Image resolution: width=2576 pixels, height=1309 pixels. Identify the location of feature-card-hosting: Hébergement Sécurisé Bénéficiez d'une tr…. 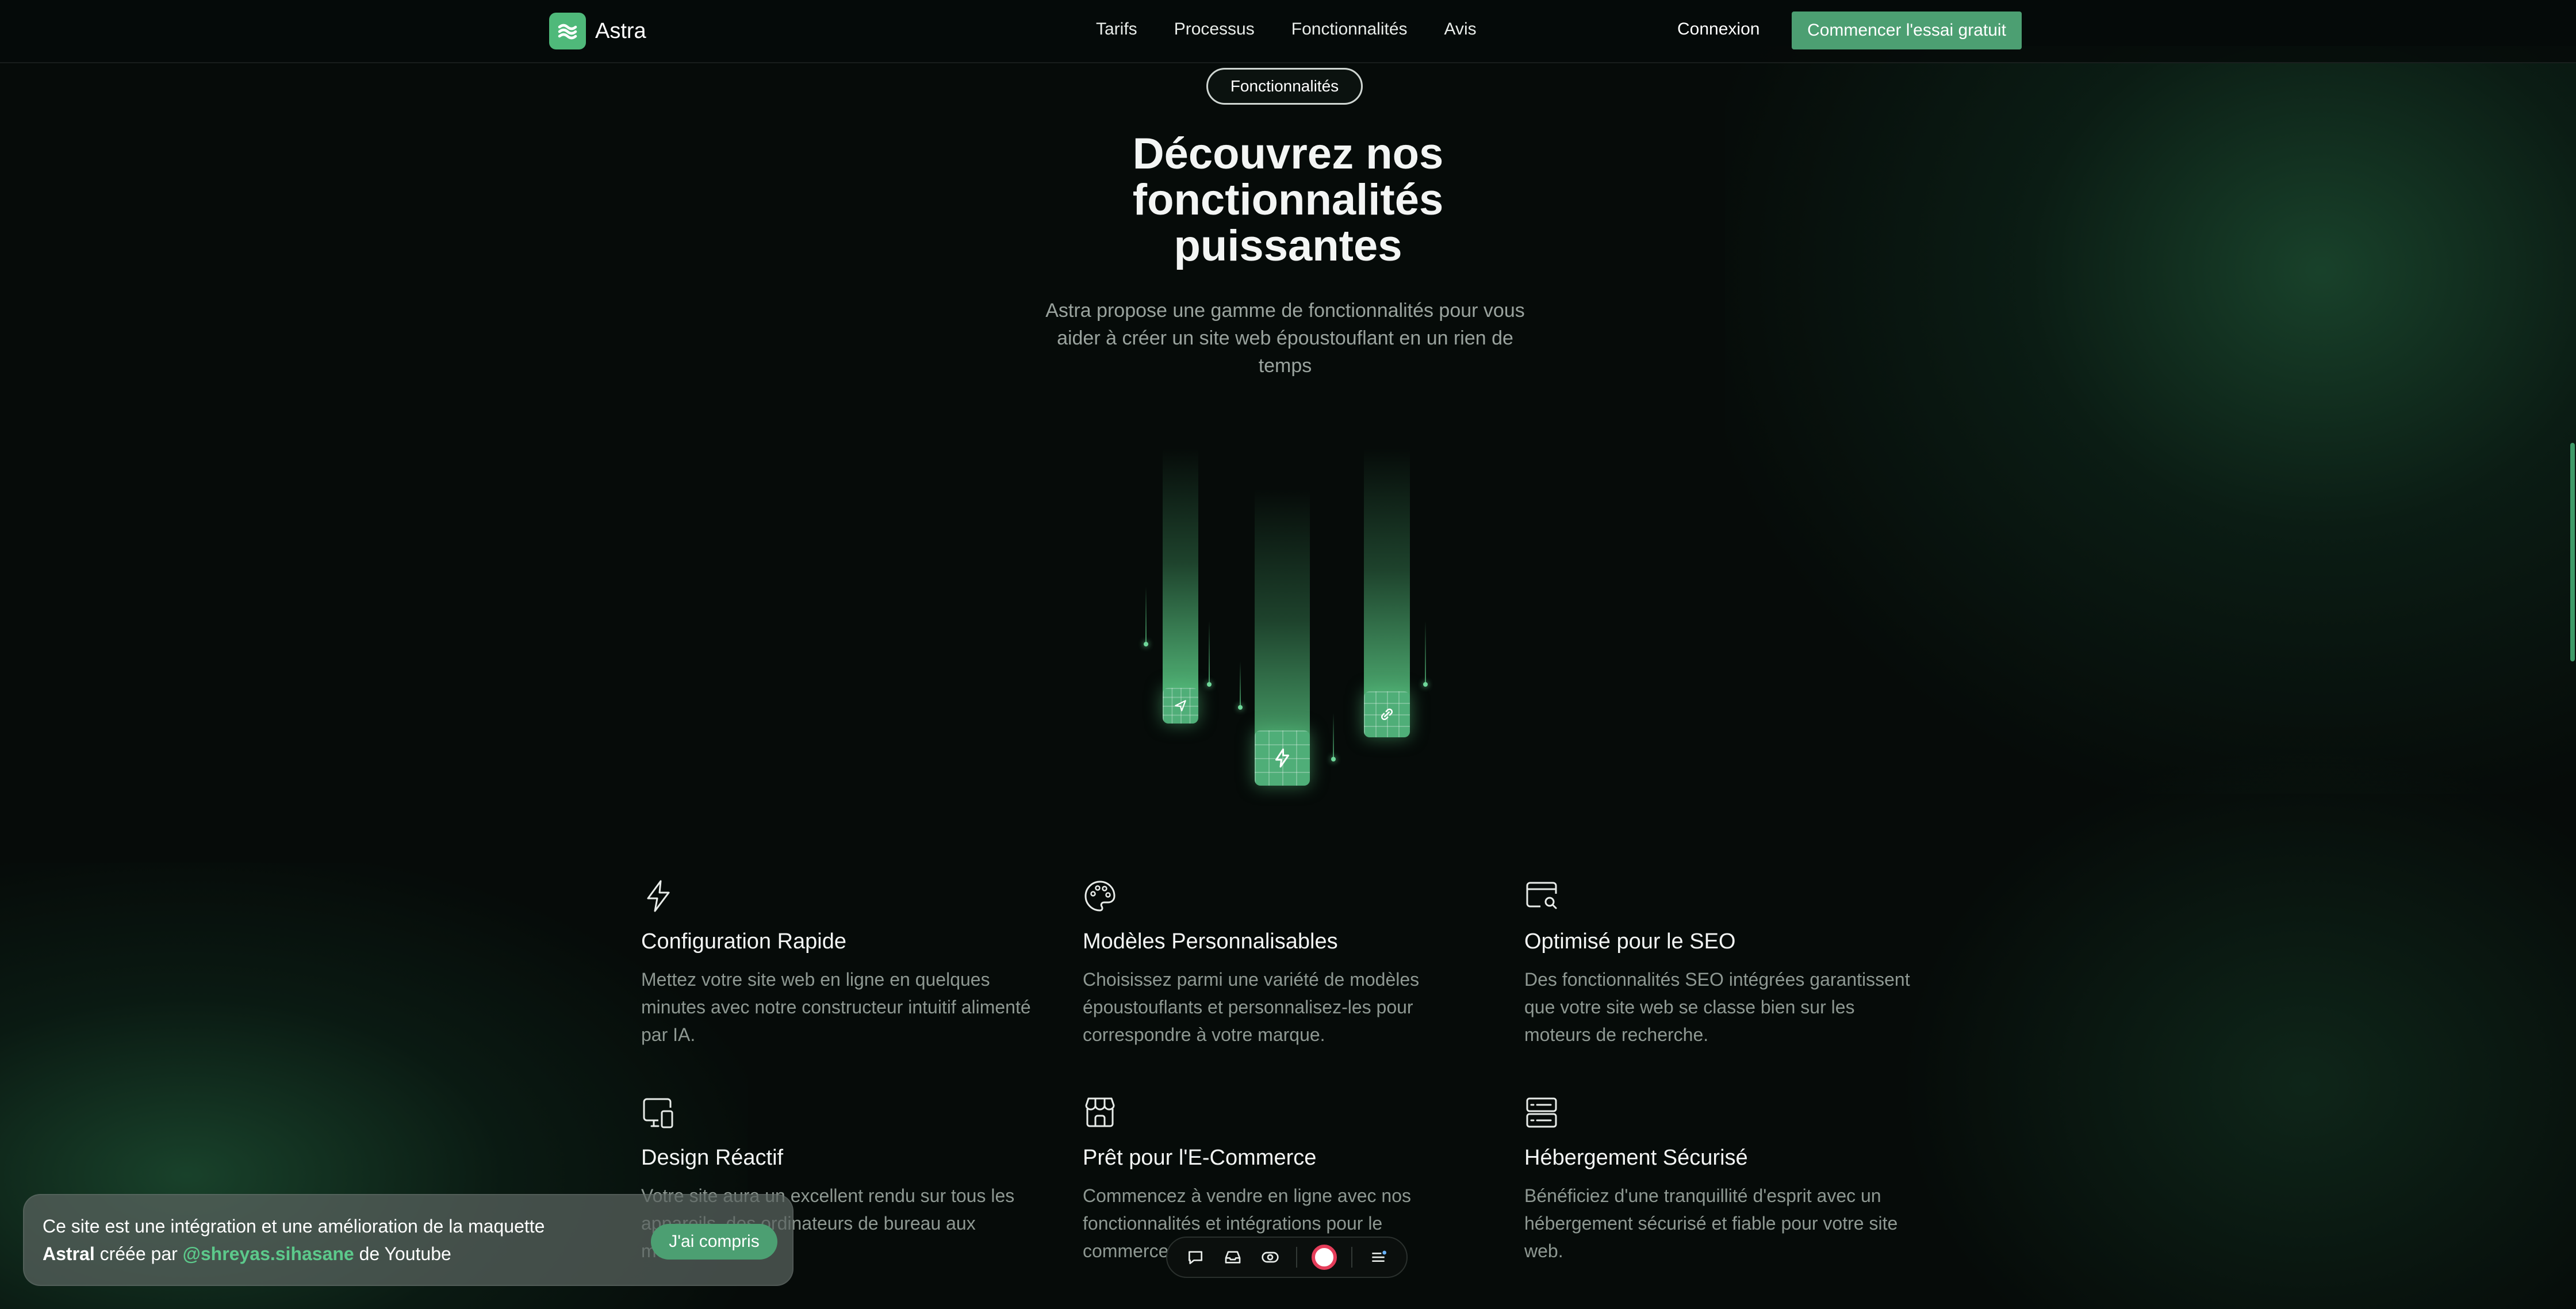
(1719, 1180).